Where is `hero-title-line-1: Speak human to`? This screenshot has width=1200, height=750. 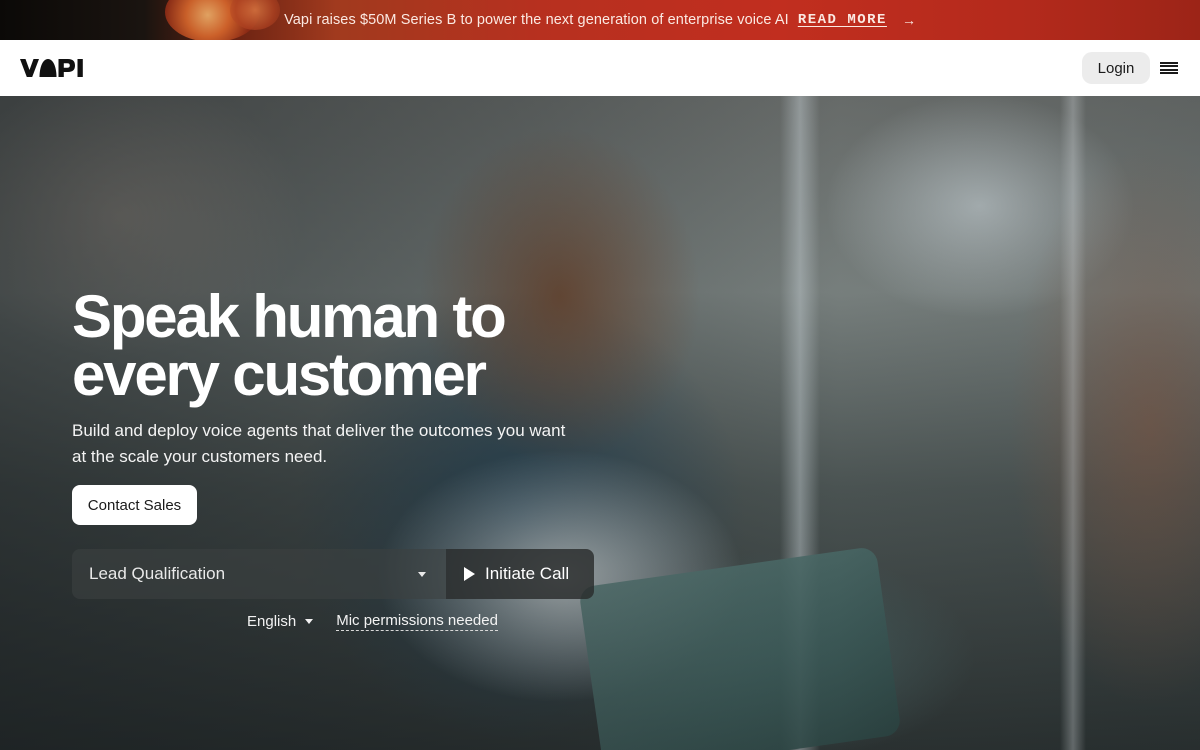 hero-title-line-1: Speak human to is located at coordinates (289, 316).